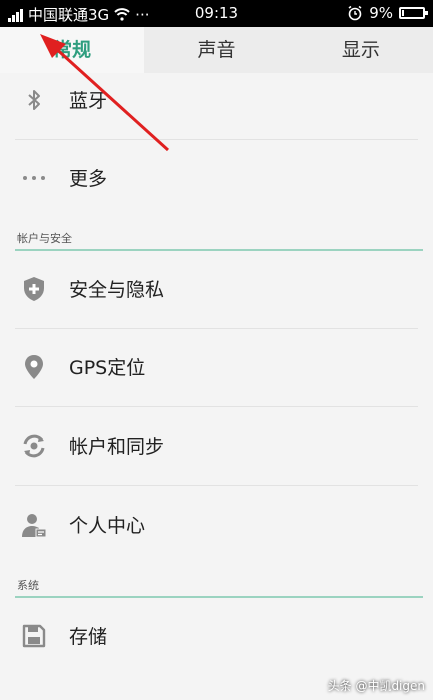 Image resolution: width=433 pixels, height=700 pixels. Describe the element at coordinates (216, 637) in the screenshot. I see `settings-item-storage: 存储` at that location.